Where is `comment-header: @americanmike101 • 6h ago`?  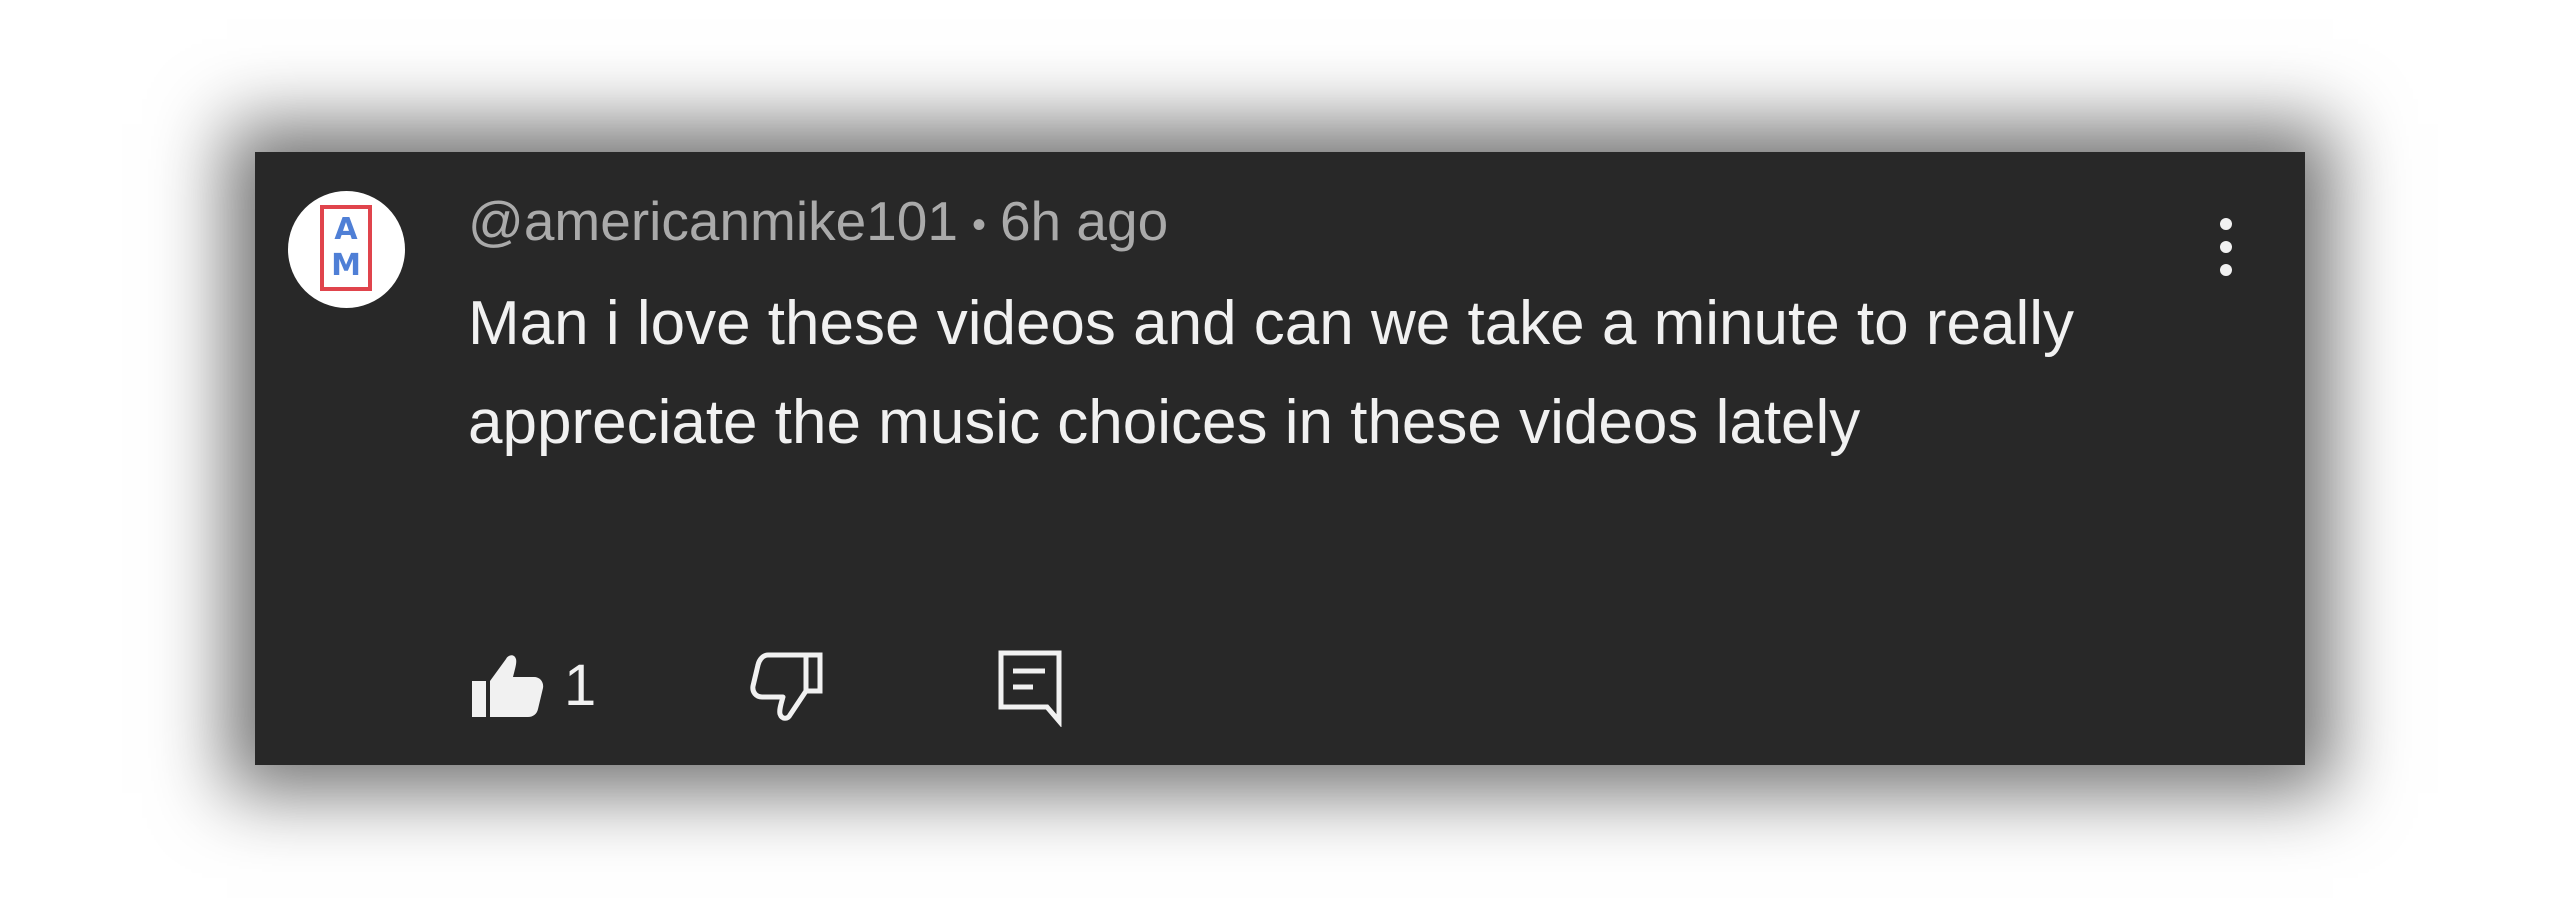
comment-header: @americanmike101 • 6h ago is located at coordinates (818, 221).